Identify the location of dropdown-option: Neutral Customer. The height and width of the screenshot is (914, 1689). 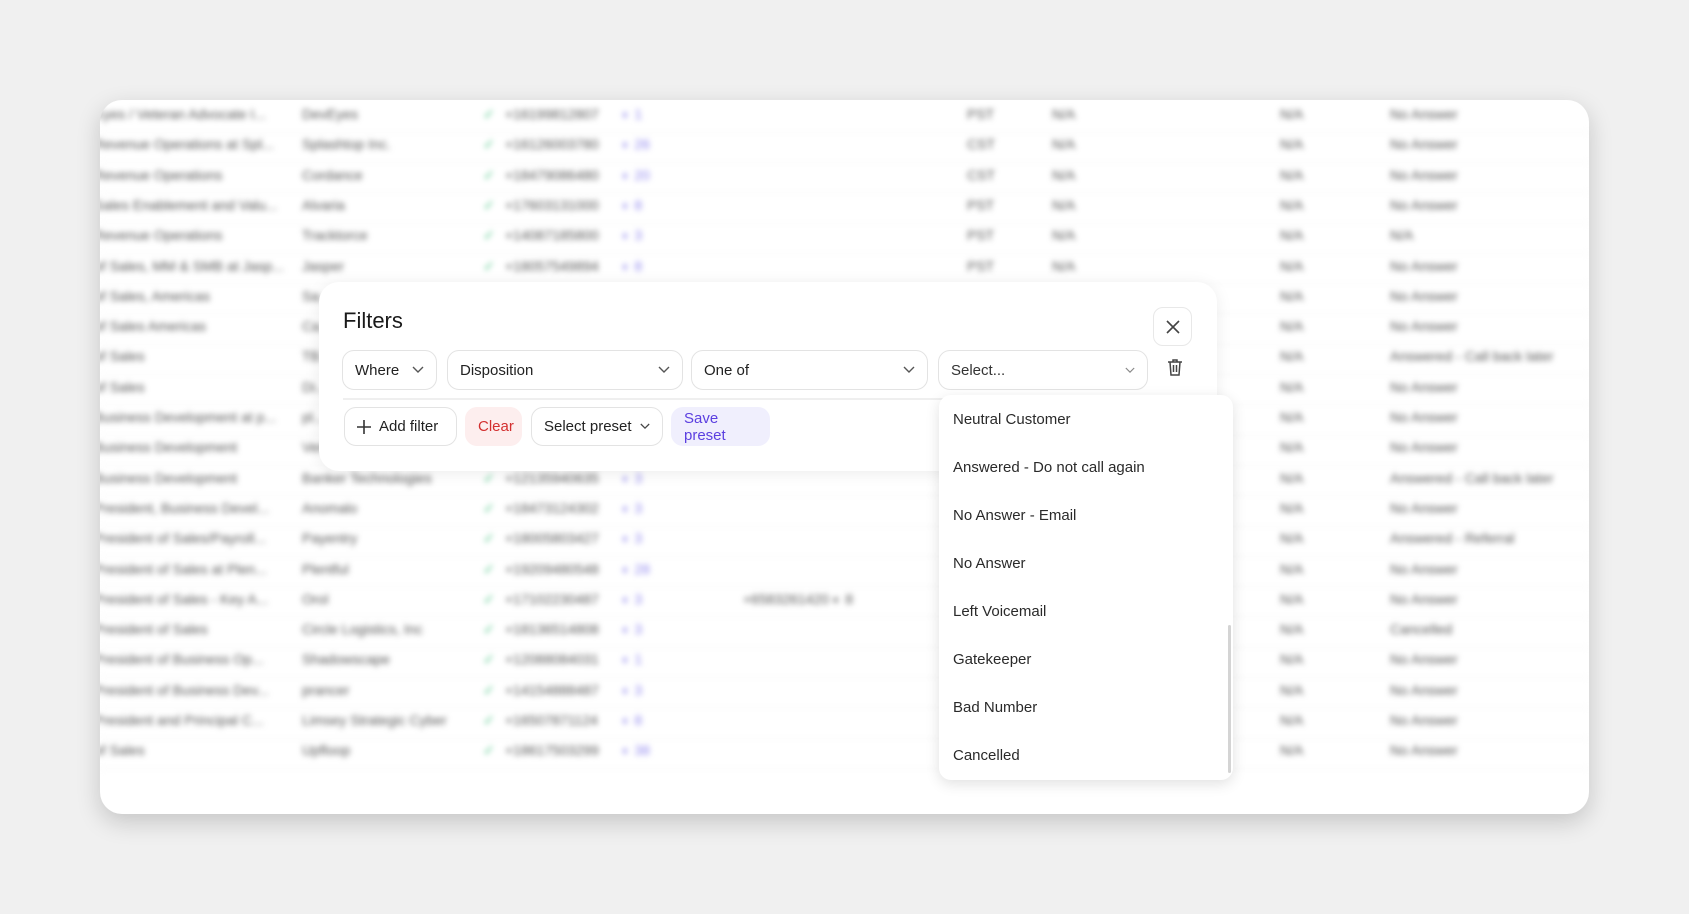
(1086, 419).